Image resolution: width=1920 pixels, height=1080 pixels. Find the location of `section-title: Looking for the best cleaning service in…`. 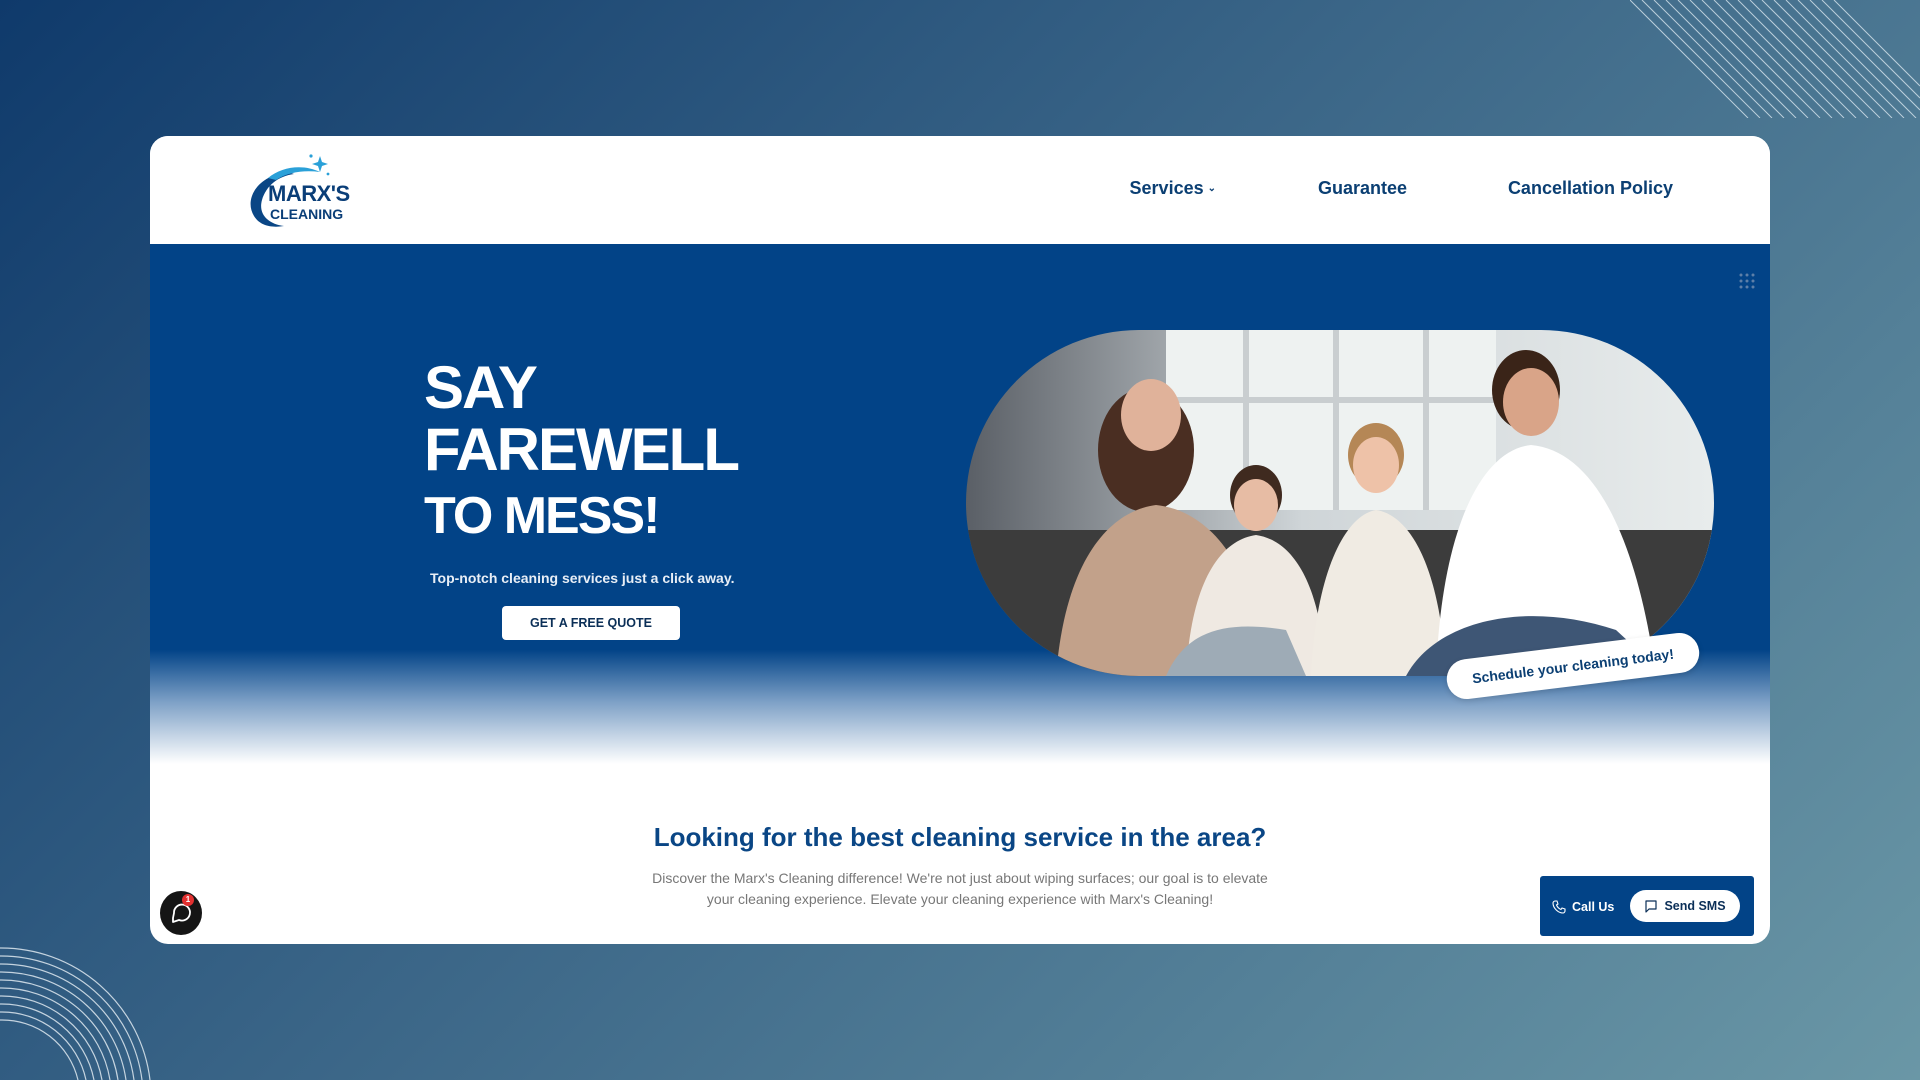

section-title: Looking for the best cleaning service in… is located at coordinates (960, 837).